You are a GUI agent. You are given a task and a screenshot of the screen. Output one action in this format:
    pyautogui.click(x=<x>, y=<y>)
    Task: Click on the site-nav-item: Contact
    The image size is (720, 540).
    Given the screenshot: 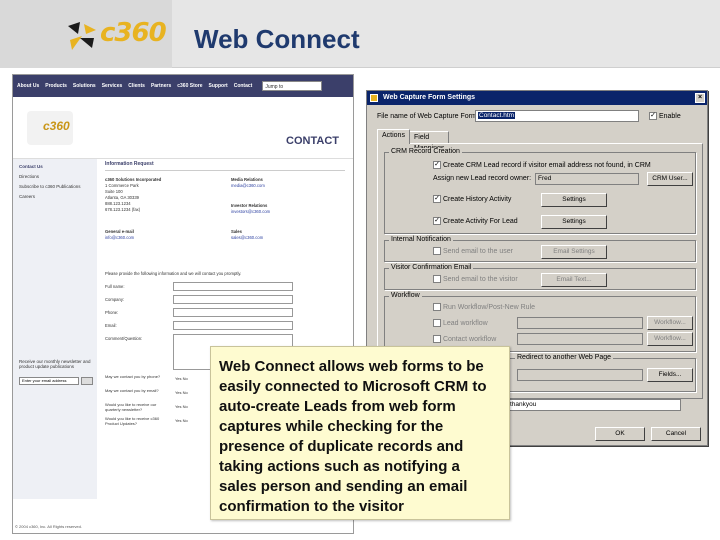 What is the action you would take?
    pyautogui.click(x=243, y=86)
    